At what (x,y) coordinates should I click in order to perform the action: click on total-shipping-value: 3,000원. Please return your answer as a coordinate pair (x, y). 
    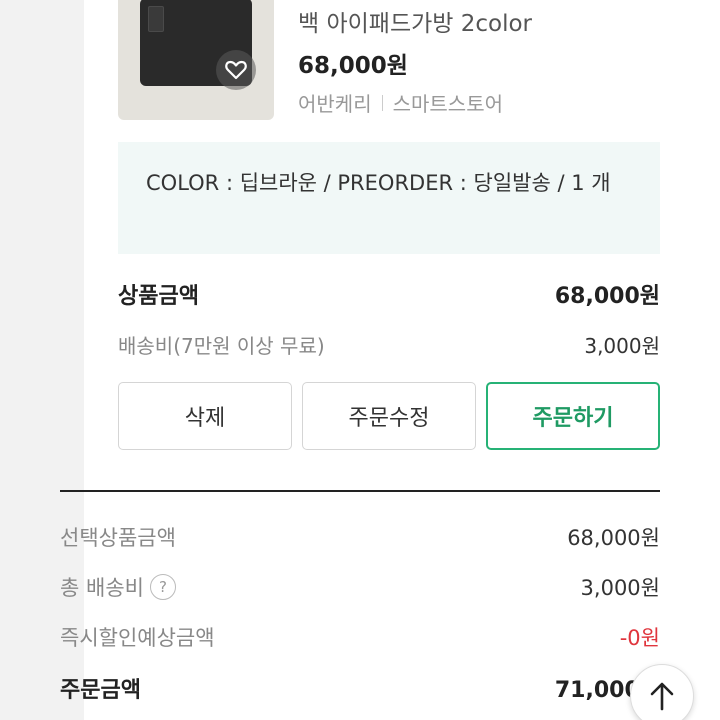
    Looking at the image, I should click on (620, 588).